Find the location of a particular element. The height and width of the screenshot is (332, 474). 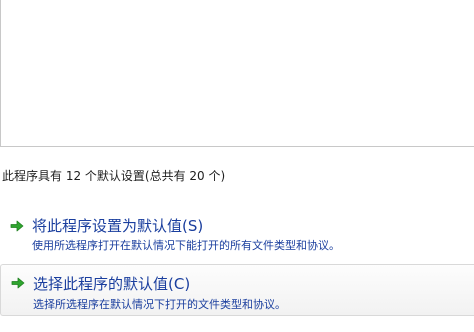

set-as-default-description: 使用所选程序打开在默认情况下能打开的所有文件类型和协议。 is located at coordinates (186, 245).